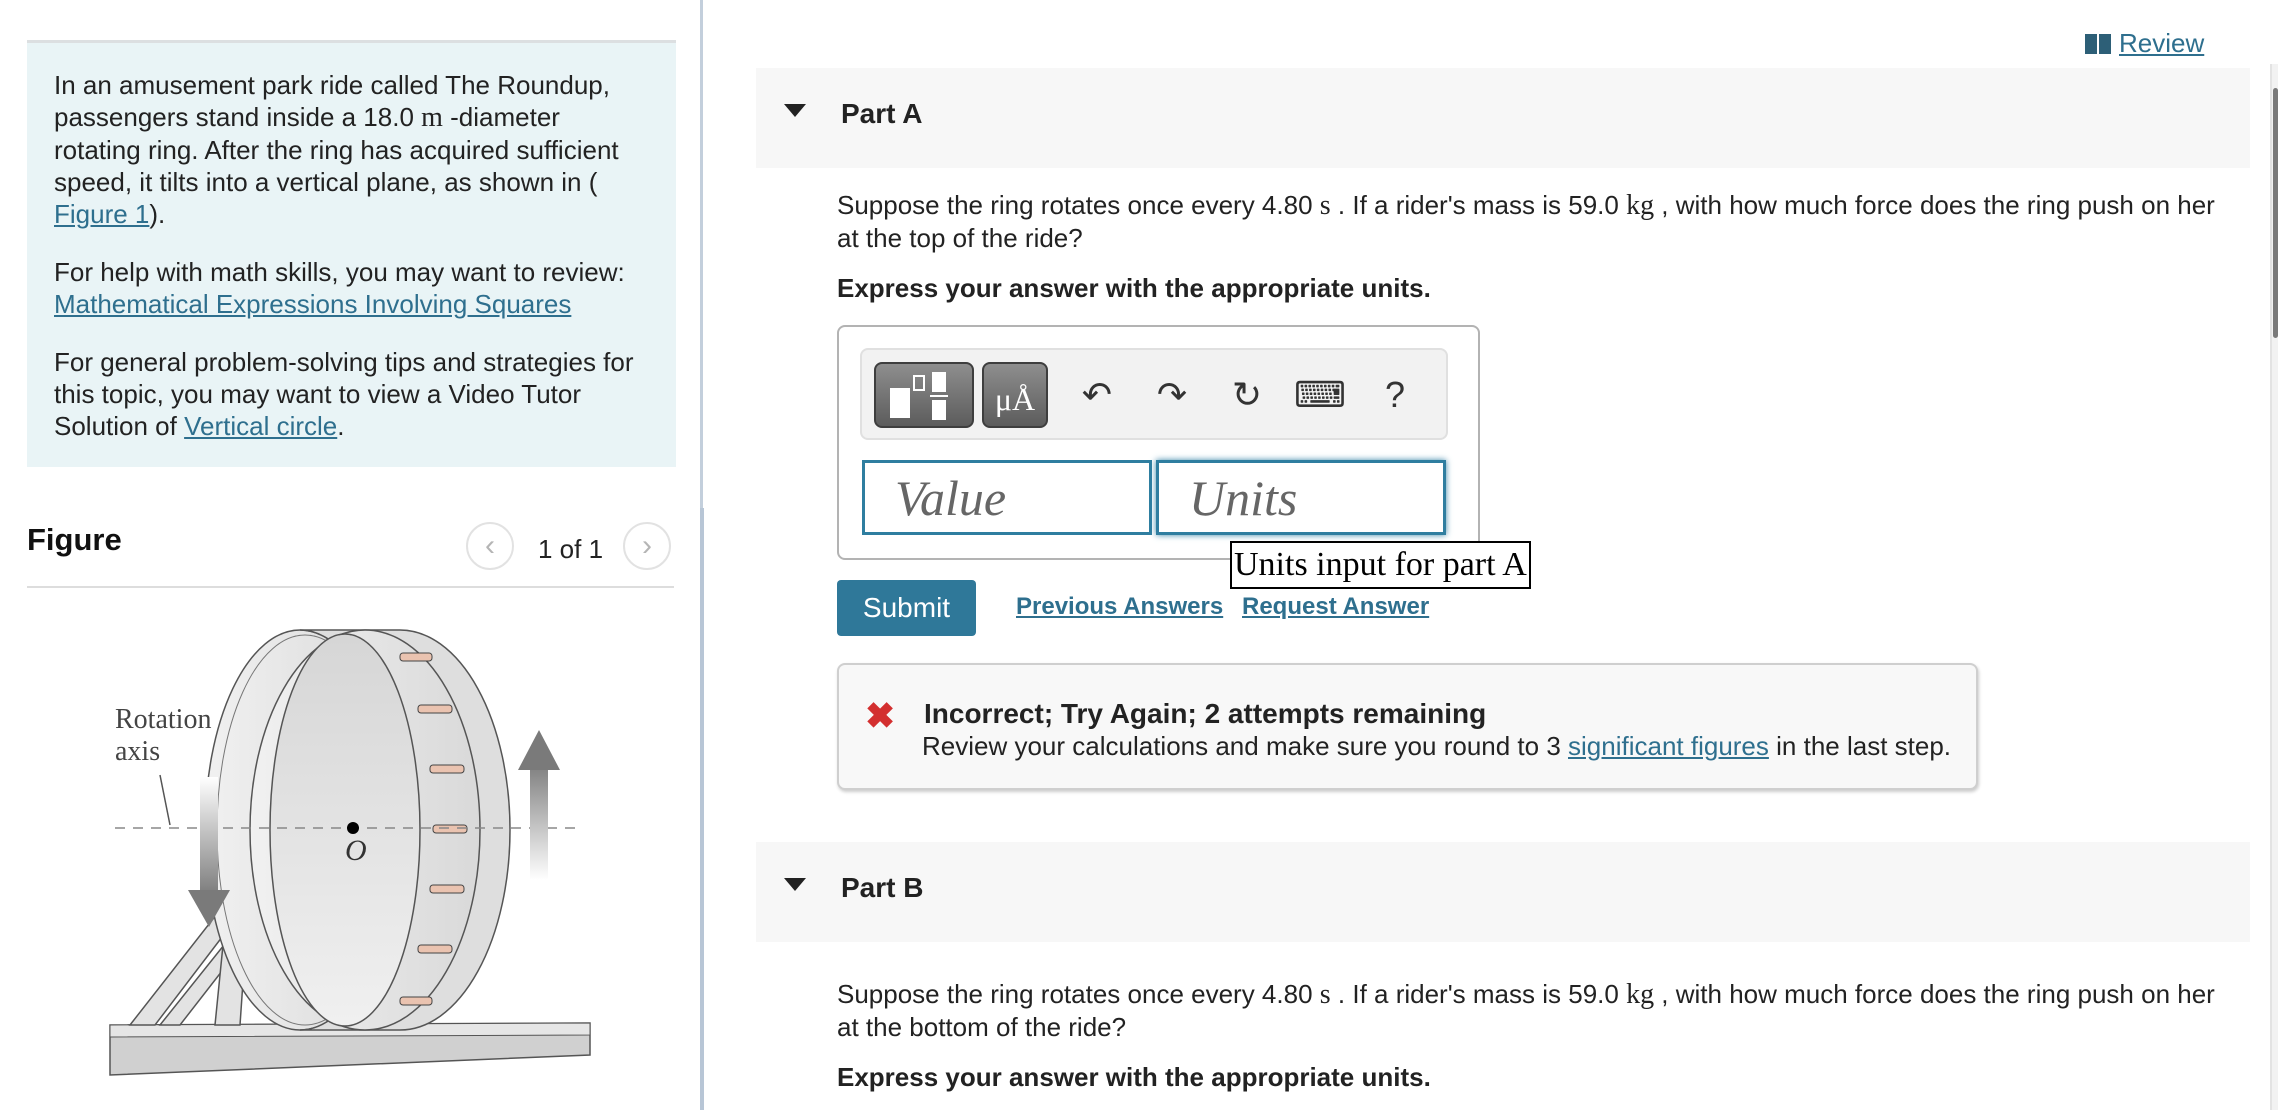  I want to click on keyboard-icon: ⌨, so click(1320, 394).